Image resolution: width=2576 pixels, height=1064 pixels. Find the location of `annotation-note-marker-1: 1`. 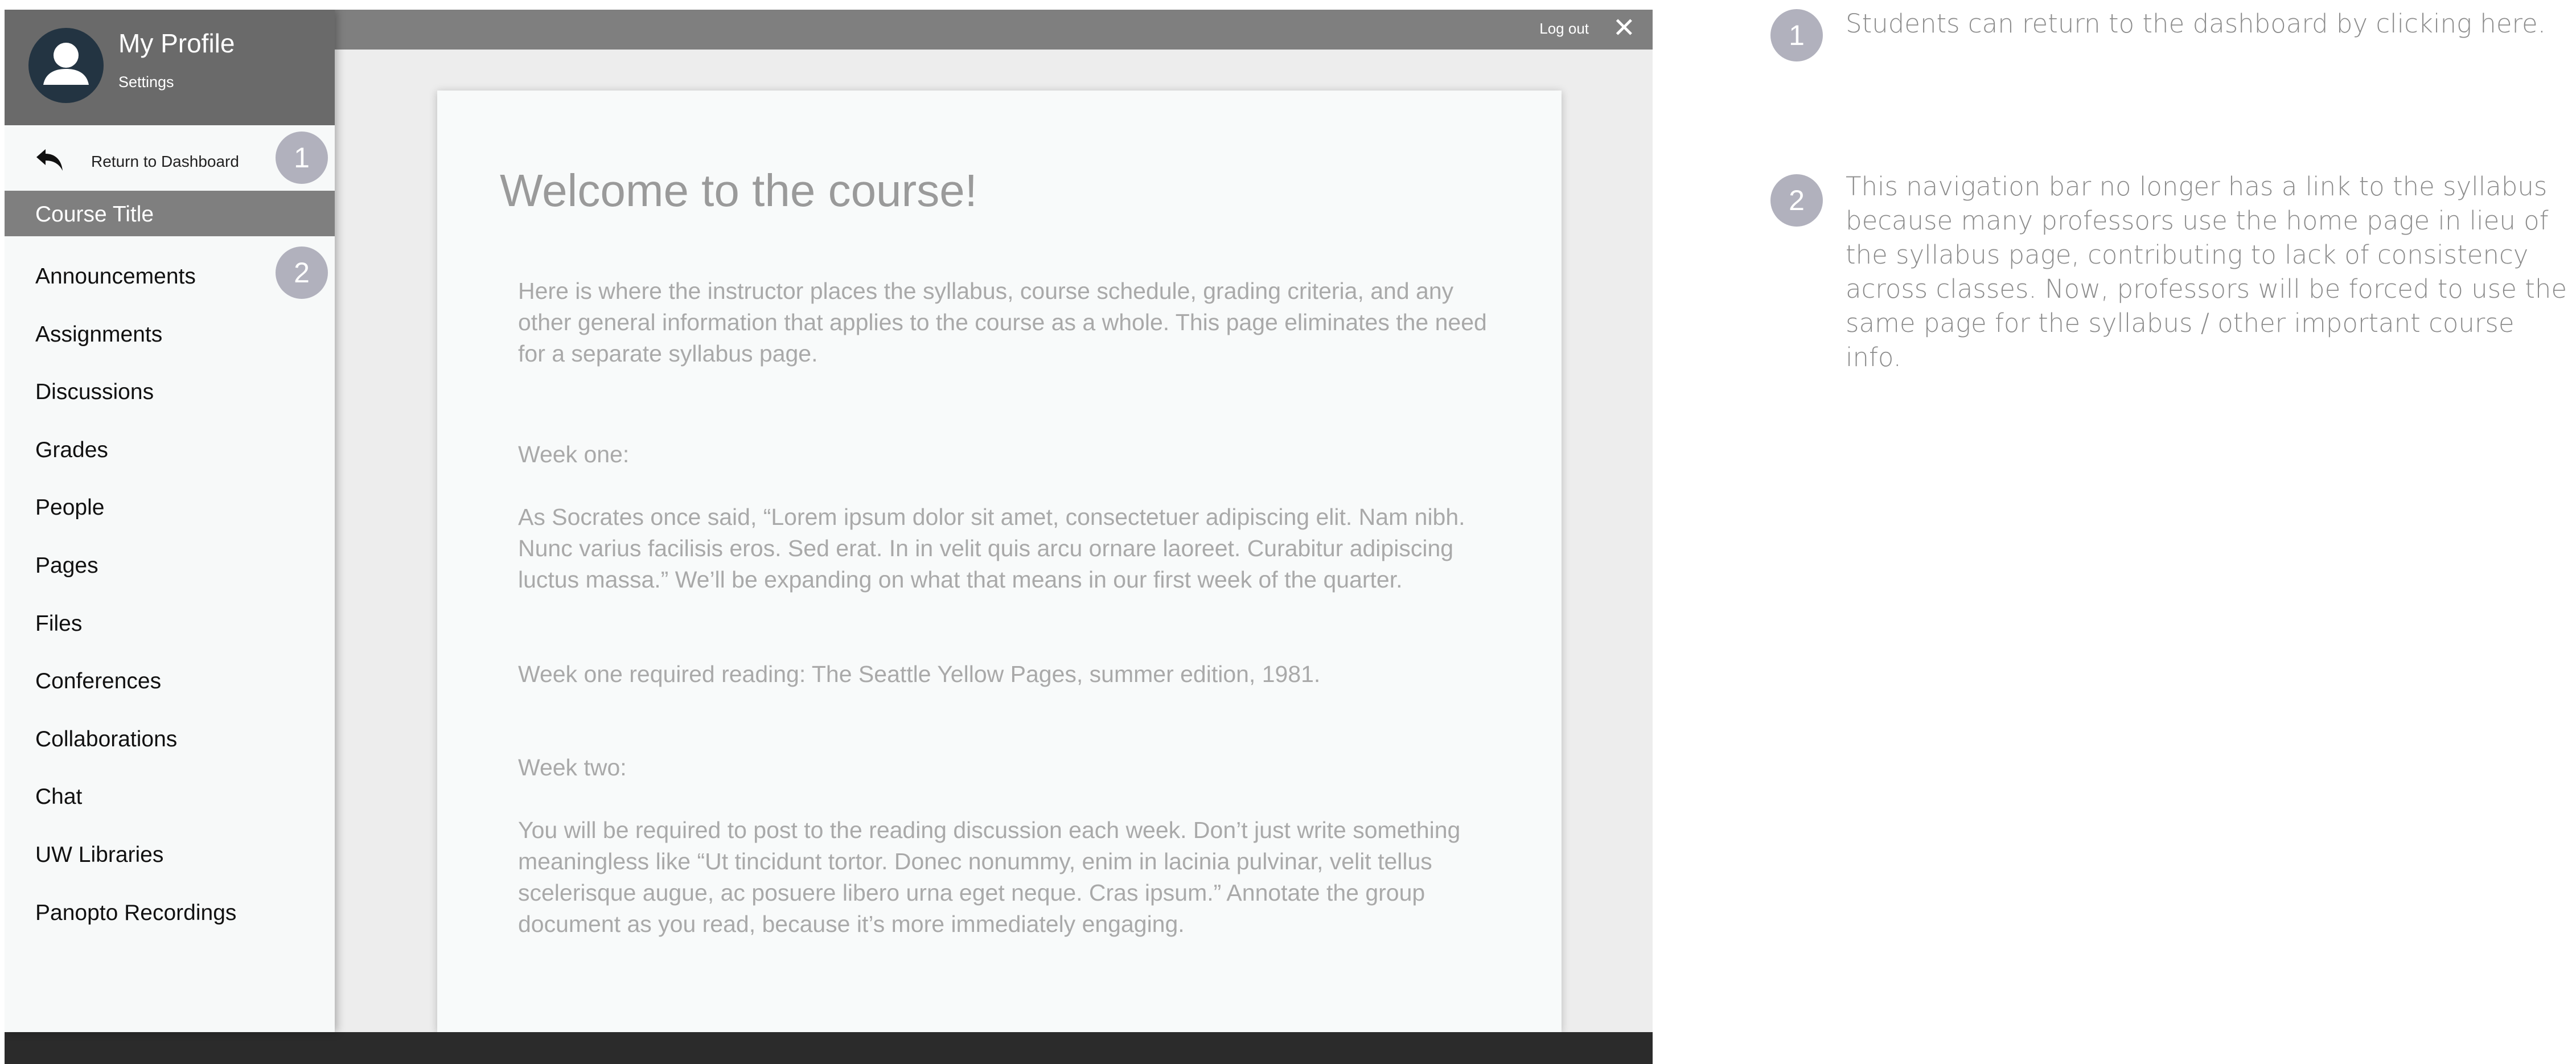

annotation-note-marker-1: 1 is located at coordinates (1796, 35).